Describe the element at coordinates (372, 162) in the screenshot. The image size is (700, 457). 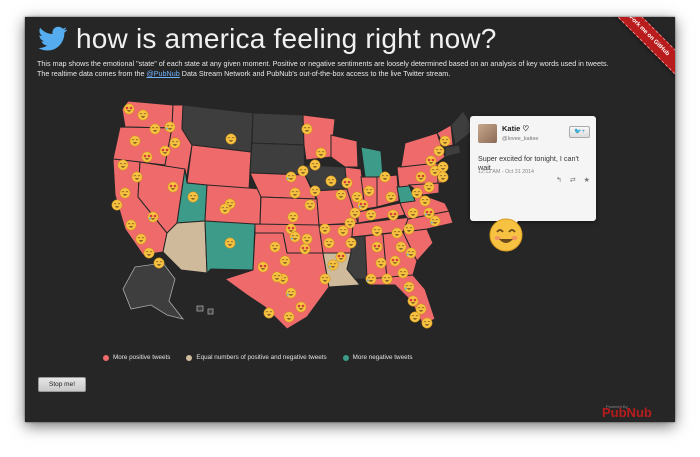
I see `state-michigan` at that location.